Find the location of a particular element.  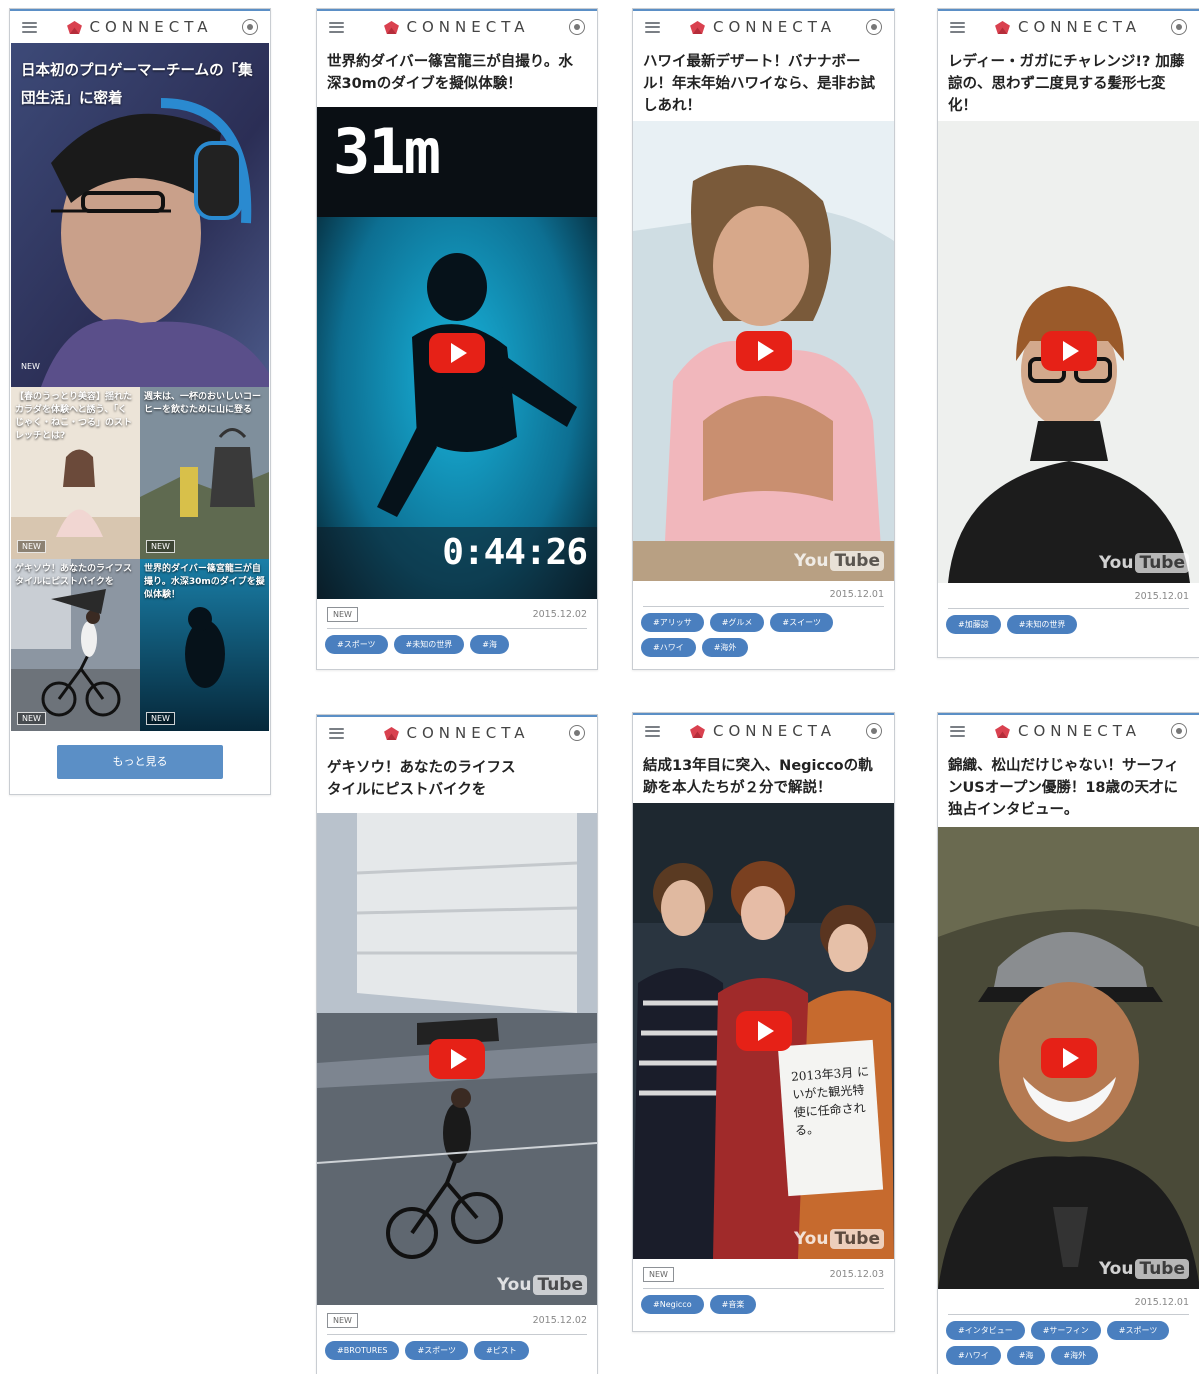

video-player: 2013年3月 にいがた観光特使に任命される。 You Tube is located at coordinates (763, 1031).